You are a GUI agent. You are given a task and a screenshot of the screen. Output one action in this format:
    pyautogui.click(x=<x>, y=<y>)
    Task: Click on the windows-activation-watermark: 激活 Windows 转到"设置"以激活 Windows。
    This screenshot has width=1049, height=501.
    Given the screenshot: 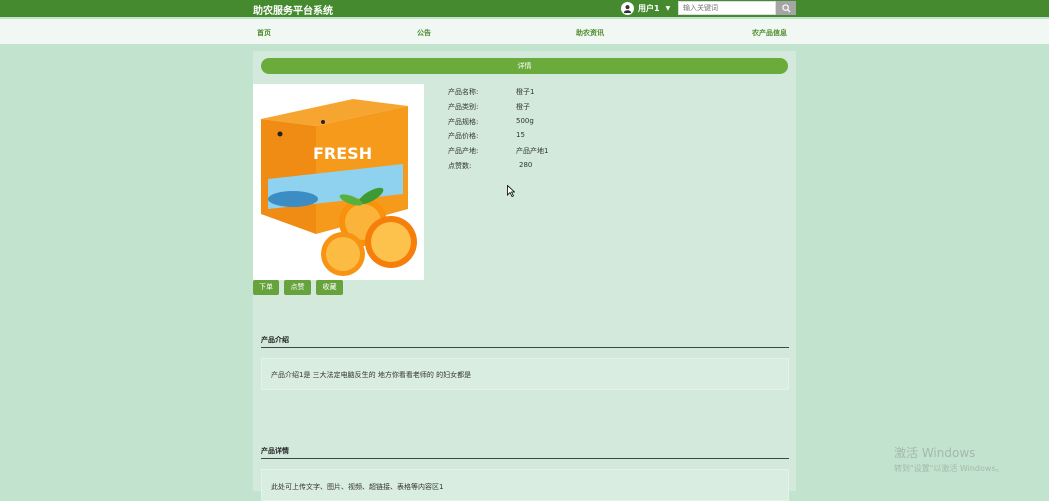 What is the action you would take?
    pyautogui.click(x=949, y=459)
    